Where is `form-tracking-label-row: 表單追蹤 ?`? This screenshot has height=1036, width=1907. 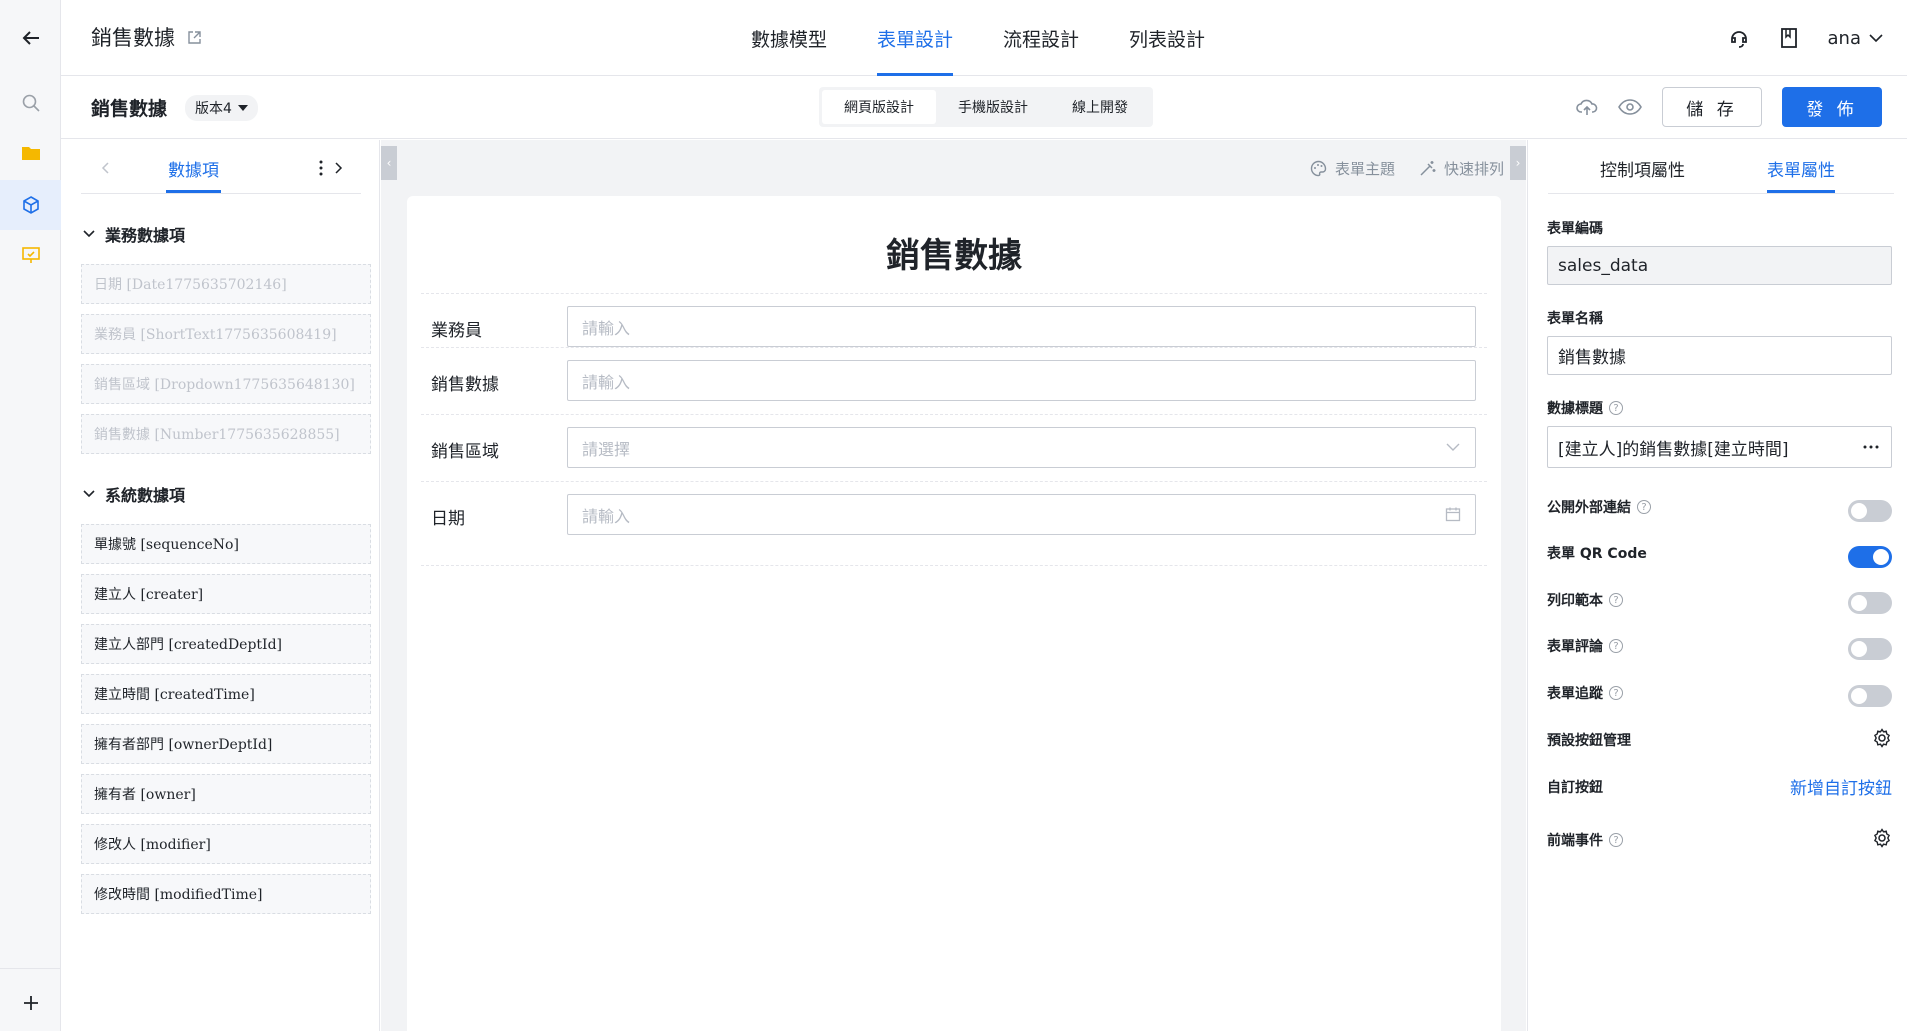
form-tracking-label-row: 表單追蹤 ? is located at coordinates (1585, 693).